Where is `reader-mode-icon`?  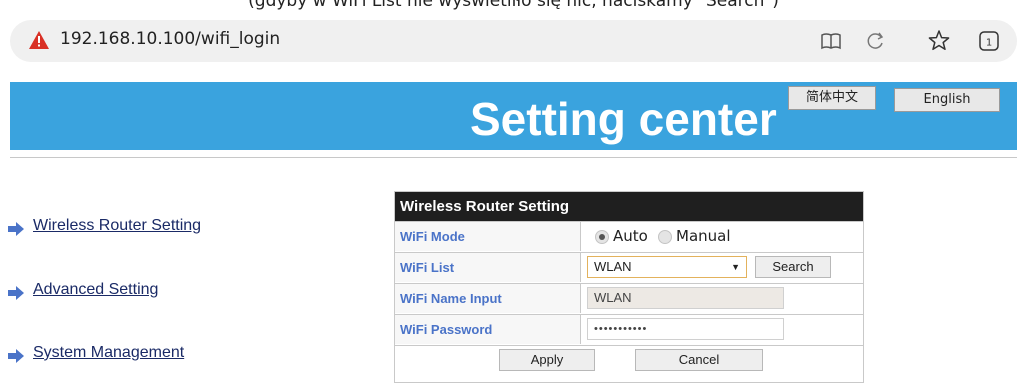
reader-mode-icon is located at coordinates (831, 41).